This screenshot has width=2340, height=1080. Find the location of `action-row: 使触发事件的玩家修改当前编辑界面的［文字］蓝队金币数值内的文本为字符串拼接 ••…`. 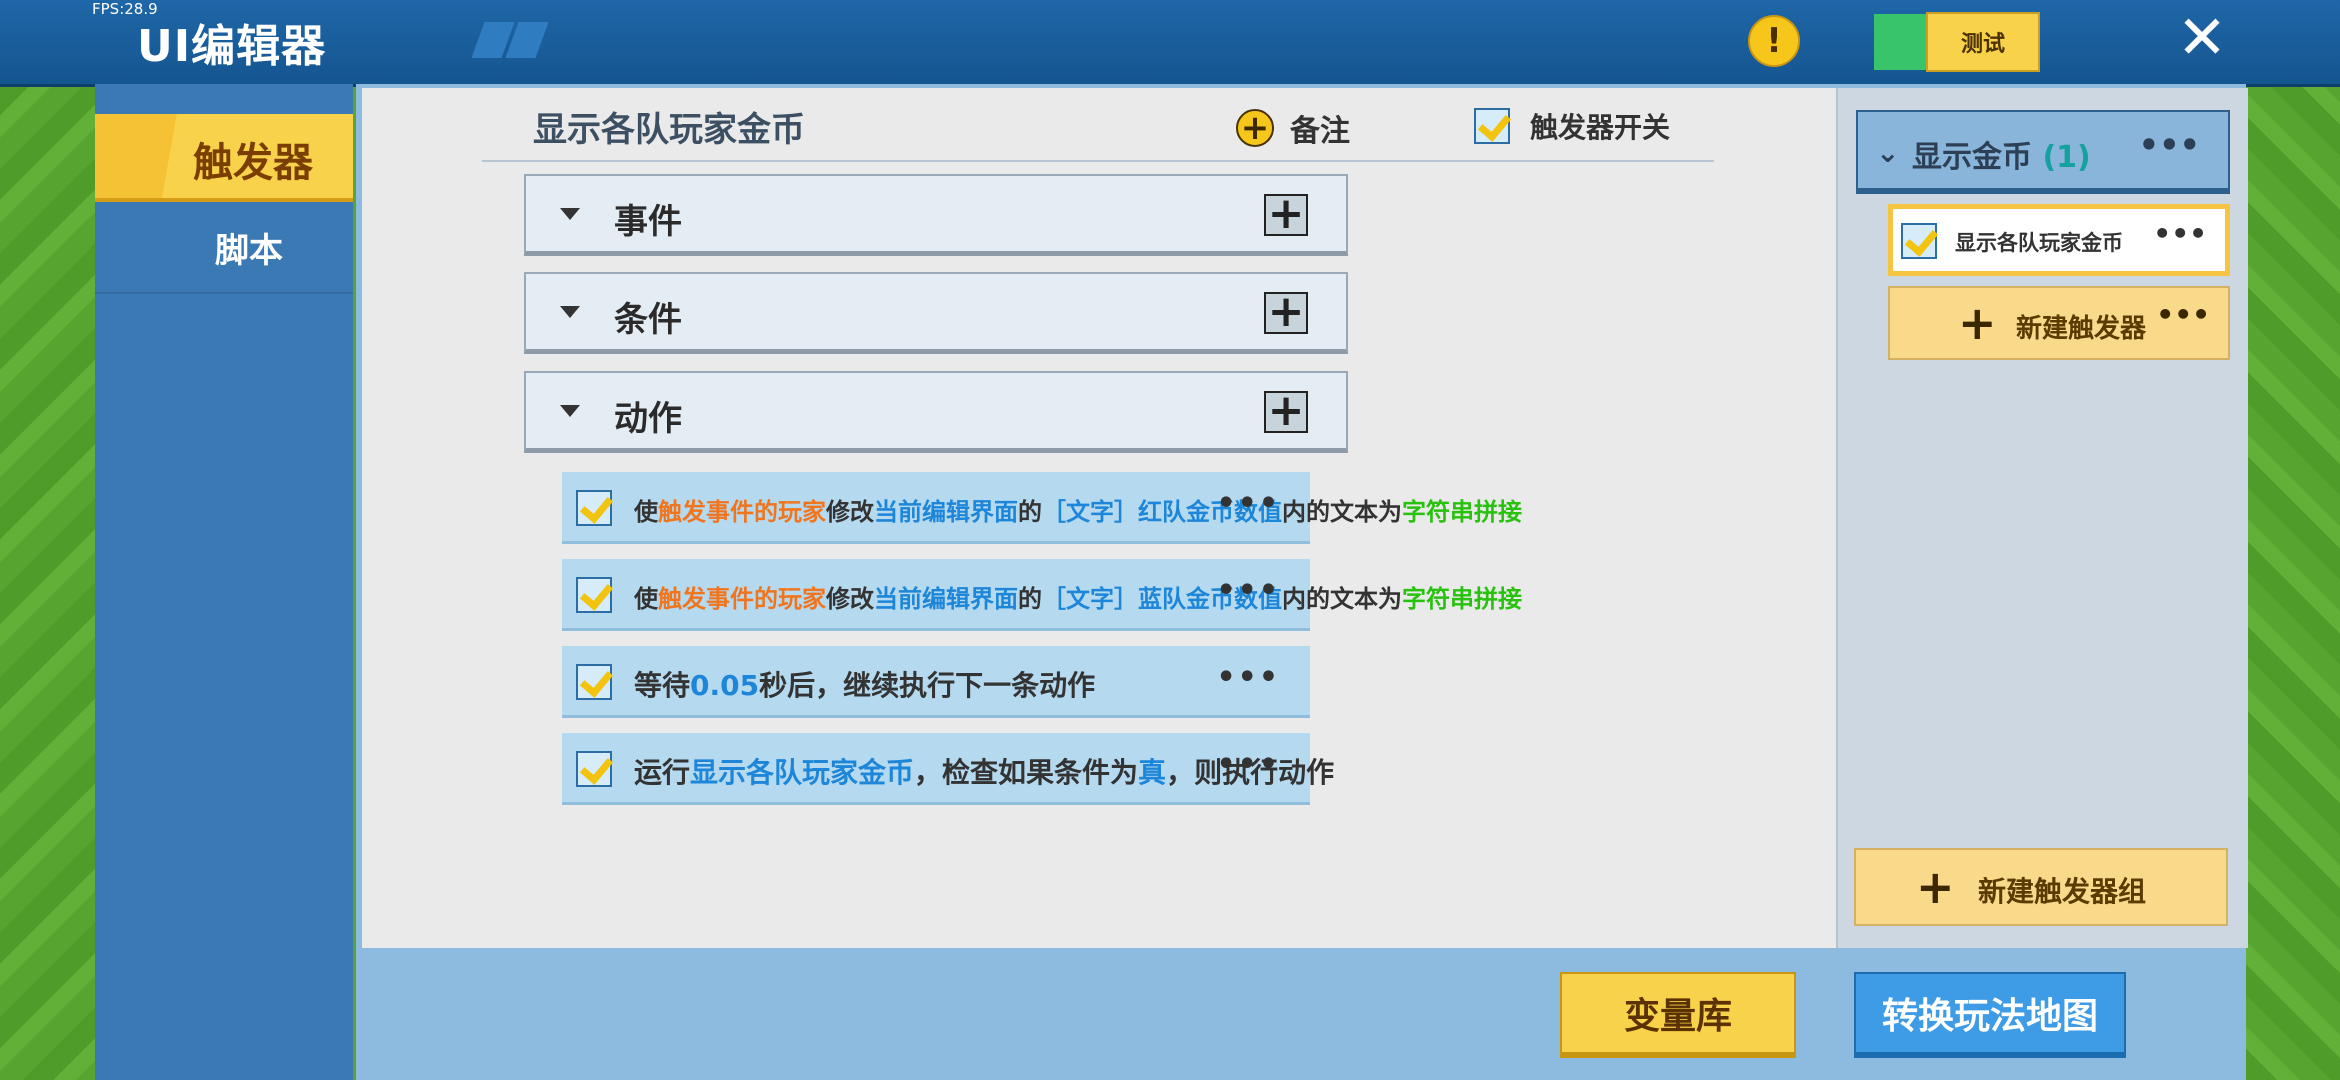

action-row: 使触发事件的玩家修改当前编辑界面的［文字］蓝队金币数值内的文本为字符串拼接 ••… is located at coordinates (1042, 595).